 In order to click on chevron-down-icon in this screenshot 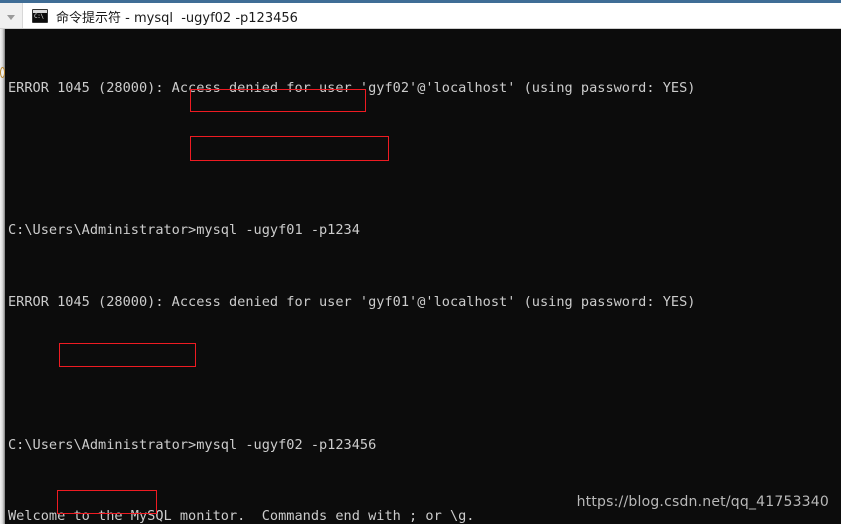, I will do `click(11, 17)`.